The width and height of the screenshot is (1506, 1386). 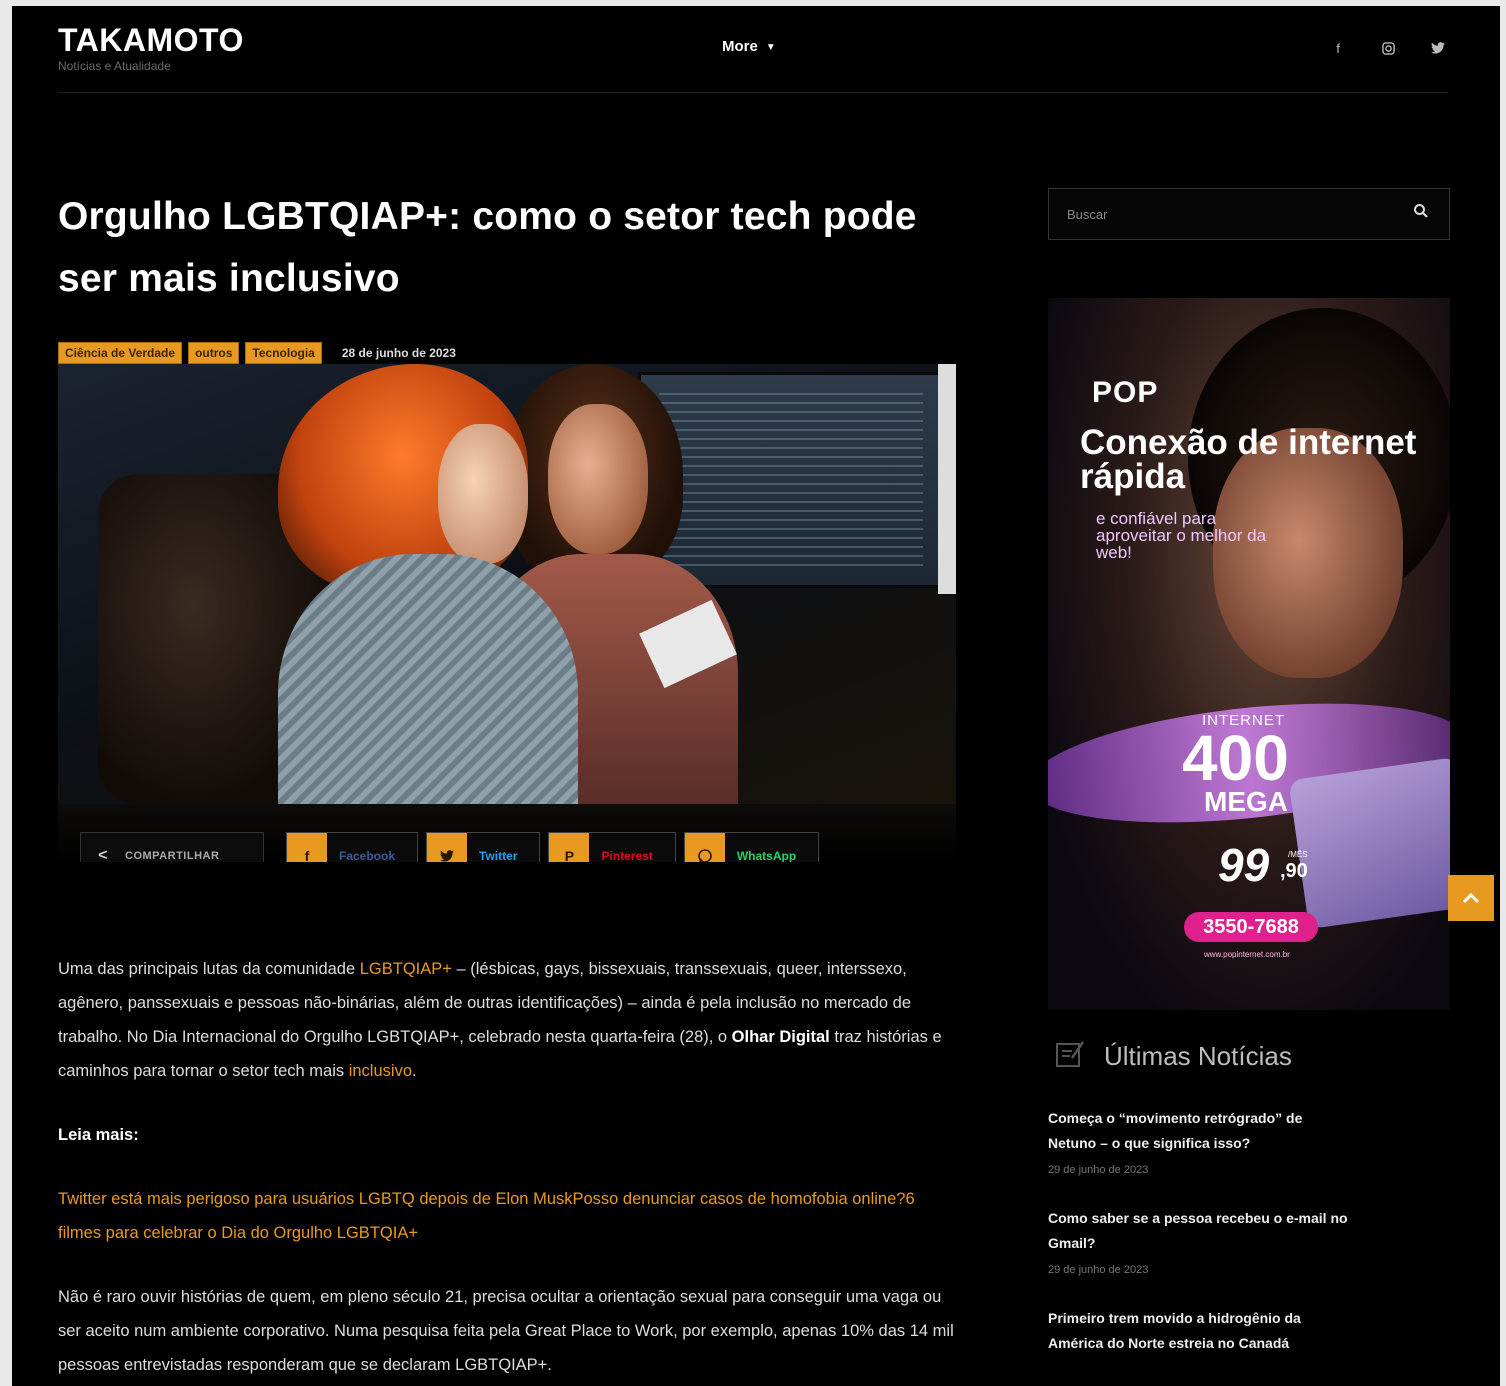 I want to click on social-links: f, so click(x=1388, y=48).